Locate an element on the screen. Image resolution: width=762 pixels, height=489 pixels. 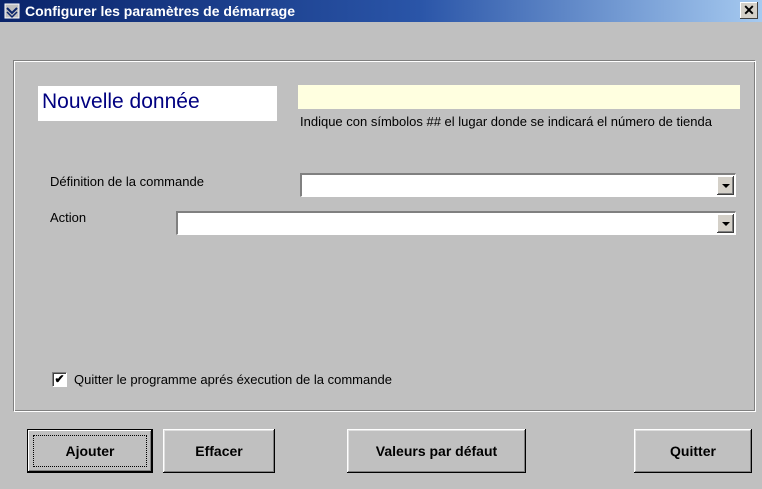
add-button-label: Ajouter is located at coordinates (90, 451).